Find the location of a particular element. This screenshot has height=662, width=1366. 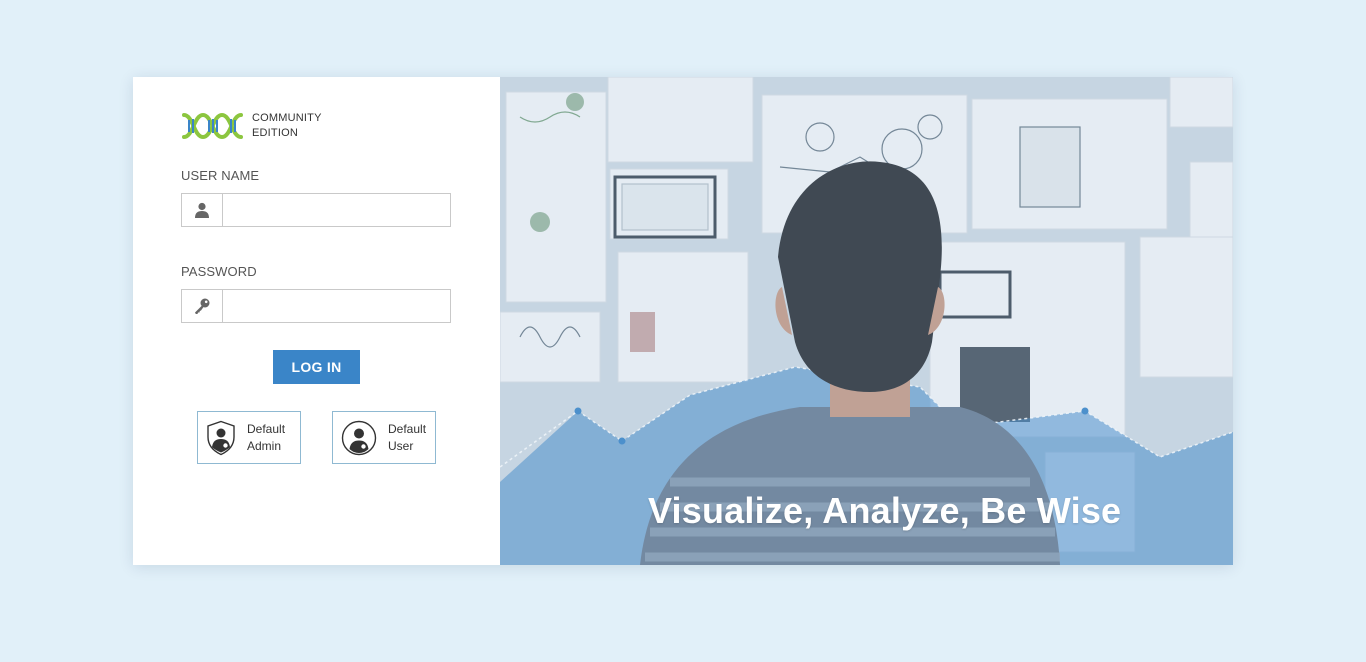

default-admin-button: Default Admin is located at coordinates (249, 437).